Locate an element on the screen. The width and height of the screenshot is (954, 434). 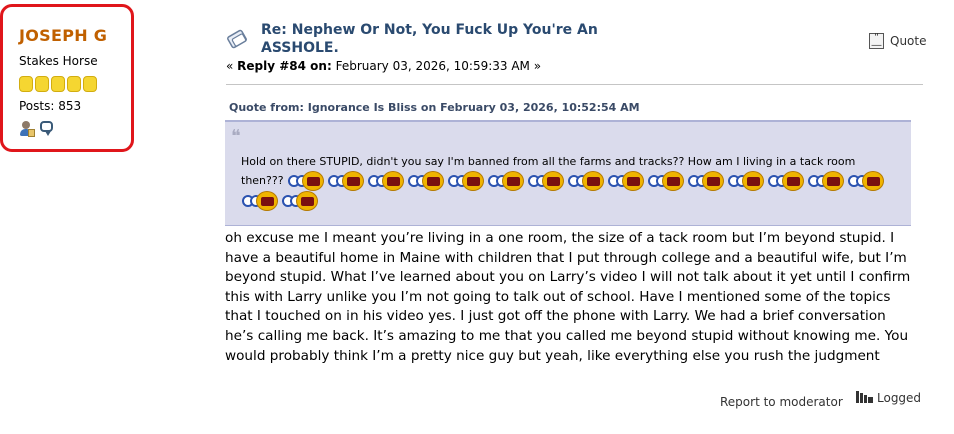
post-icon is located at coordinates (238, 39).